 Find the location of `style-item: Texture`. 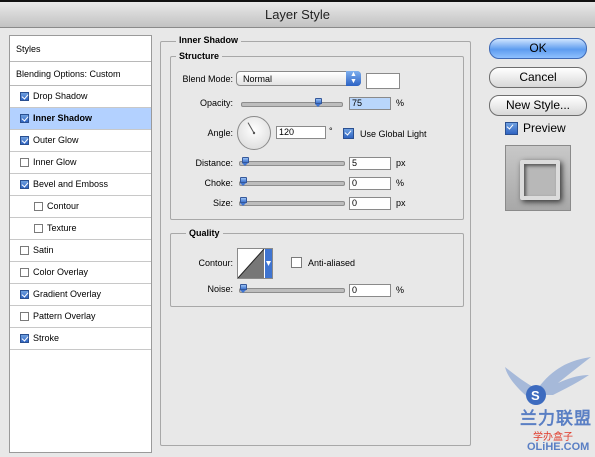

style-item: Texture is located at coordinates (80, 229).